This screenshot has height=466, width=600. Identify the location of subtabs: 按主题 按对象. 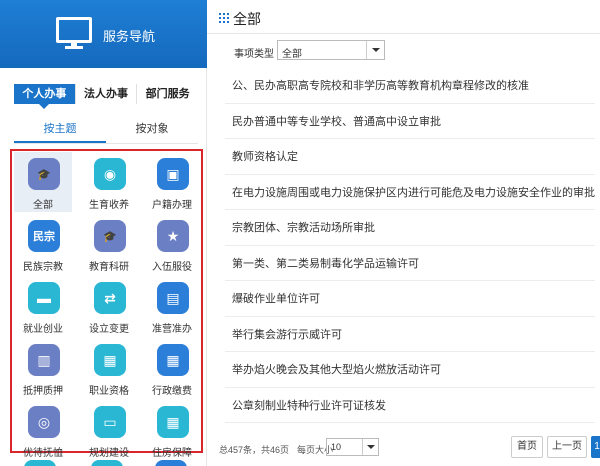
(106, 131).